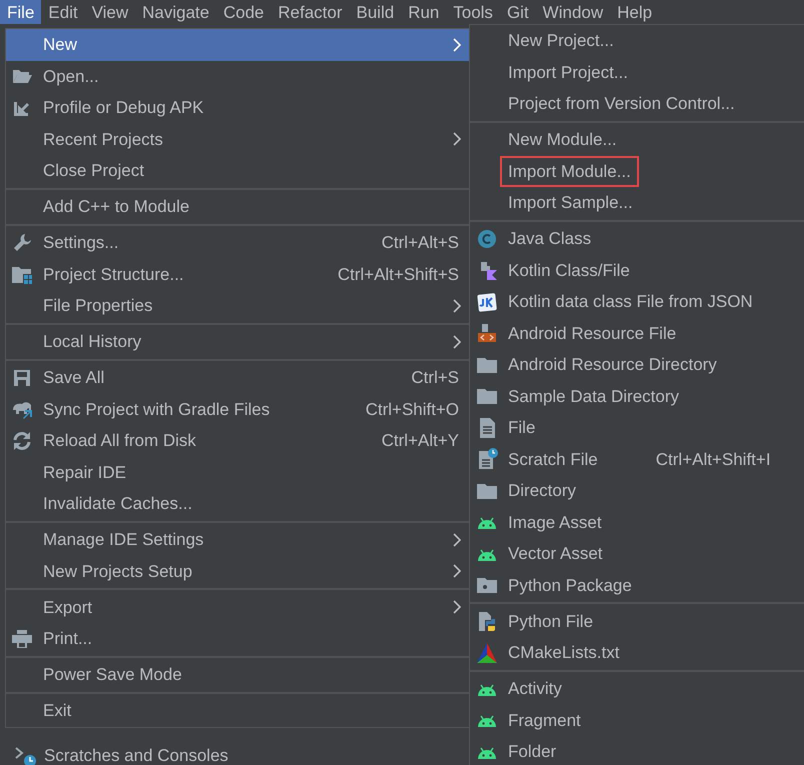  Describe the element at coordinates (237, 139) in the screenshot. I see `menu-item: Recent Projects` at that location.